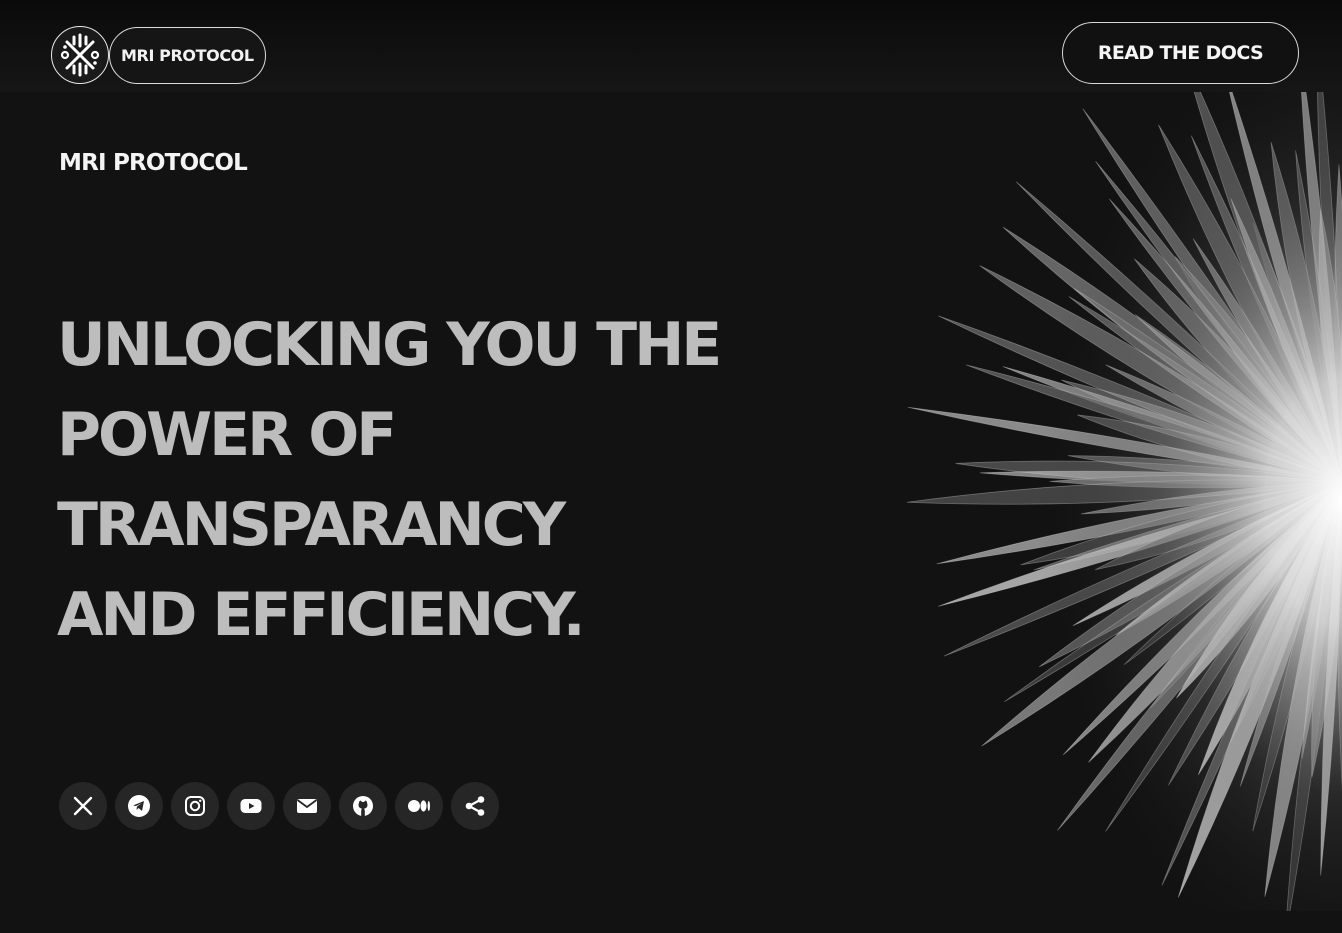 This screenshot has width=1342, height=933. What do you see at coordinates (311, 525) in the screenshot?
I see `headline-line: TRANSPARANCY` at bounding box center [311, 525].